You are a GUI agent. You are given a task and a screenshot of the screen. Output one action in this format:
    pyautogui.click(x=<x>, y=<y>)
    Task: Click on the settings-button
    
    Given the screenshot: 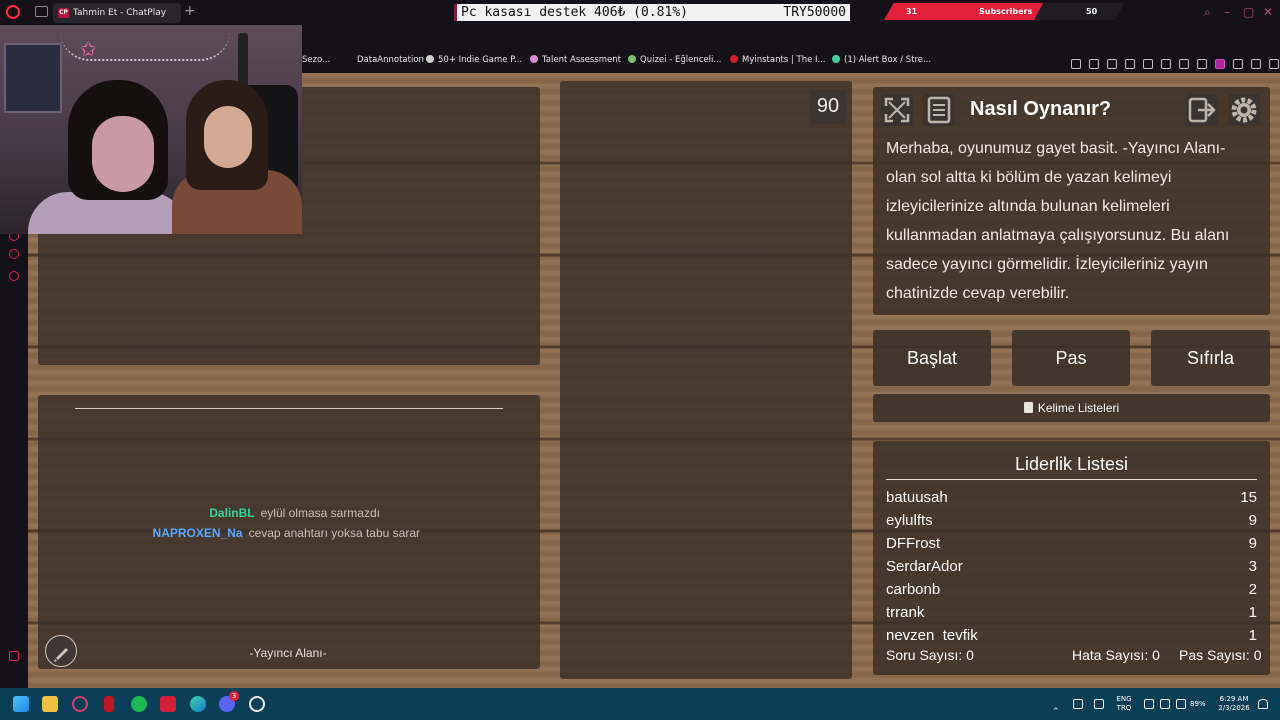 What is the action you would take?
    pyautogui.click(x=1244, y=110)
    